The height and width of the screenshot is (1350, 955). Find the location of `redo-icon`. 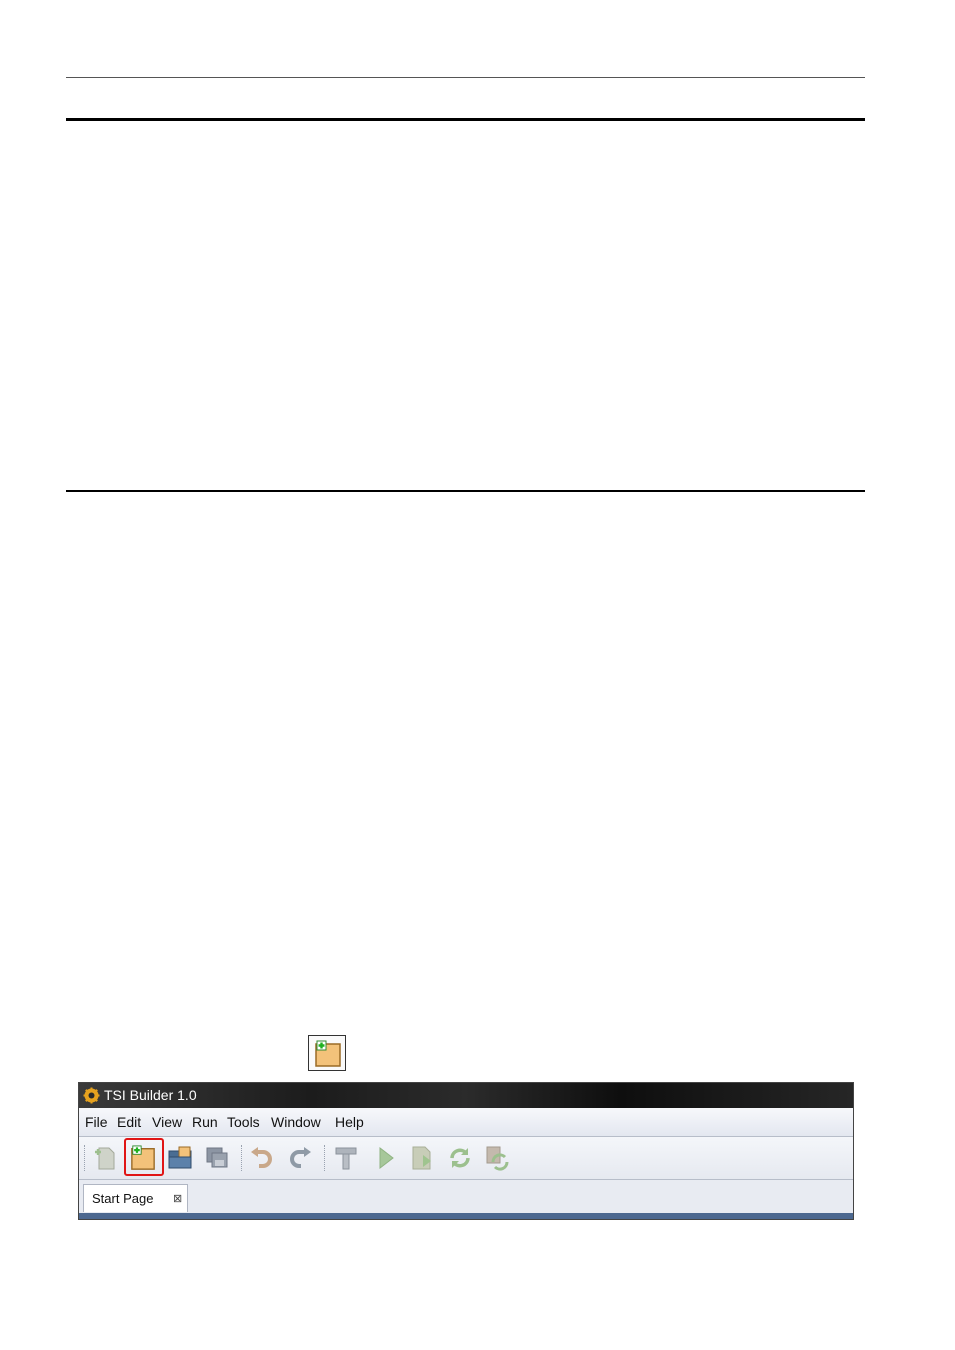

redo-icon is located at coordinates (300, 1157).